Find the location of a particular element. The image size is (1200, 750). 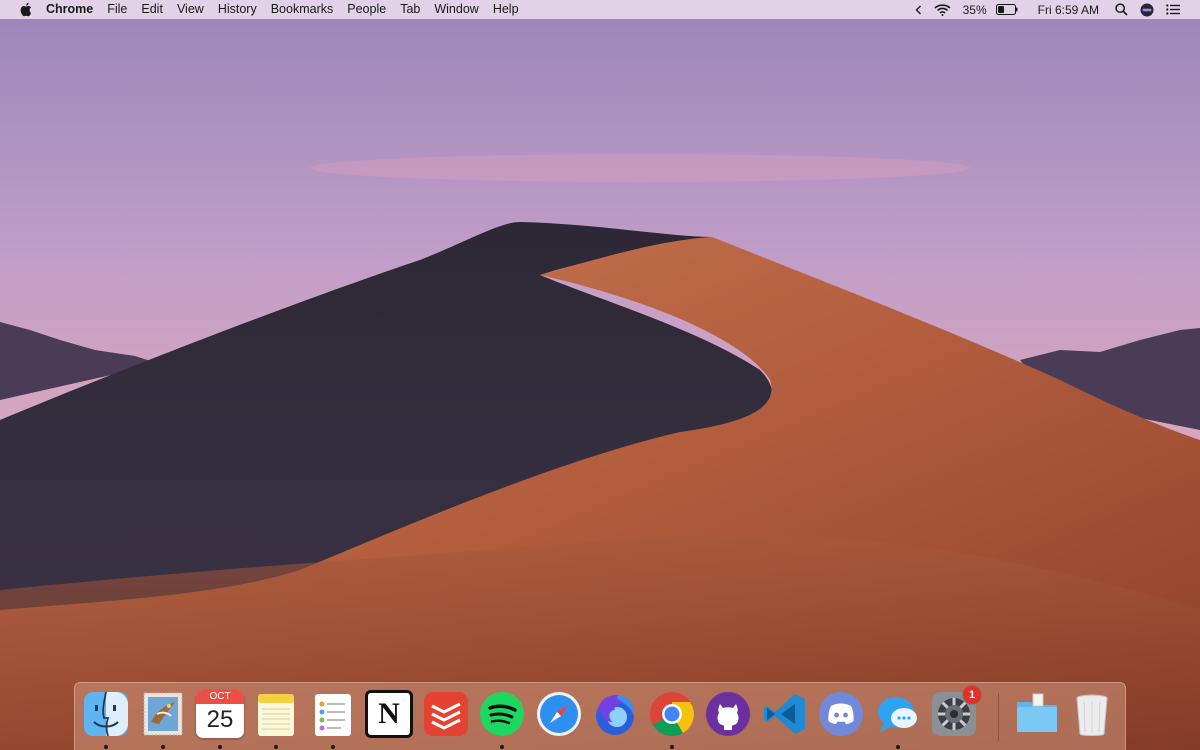

messages-icon is located at coordinates (897, 714).